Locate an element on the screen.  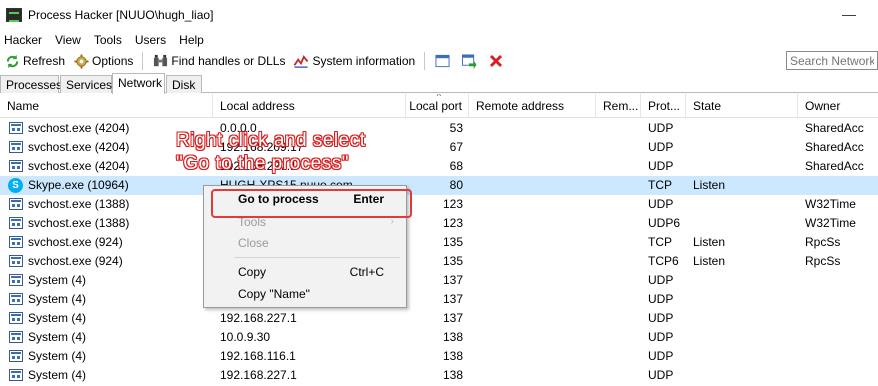
window-title: Process Hacker [NUUO\hugh_liao] is located at coordinates (121, 15).